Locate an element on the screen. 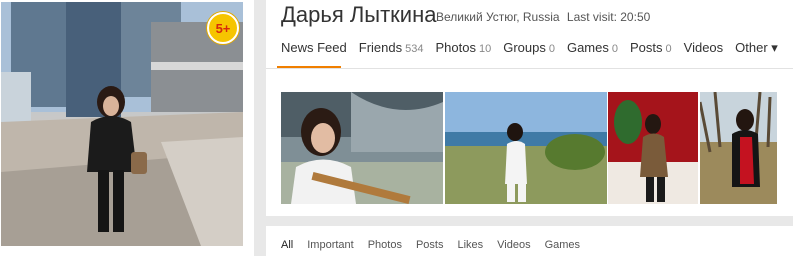 The width and height of the screenshot is (793, 256). tab-news-feed: News Feed is located at coordinates (314, 54).